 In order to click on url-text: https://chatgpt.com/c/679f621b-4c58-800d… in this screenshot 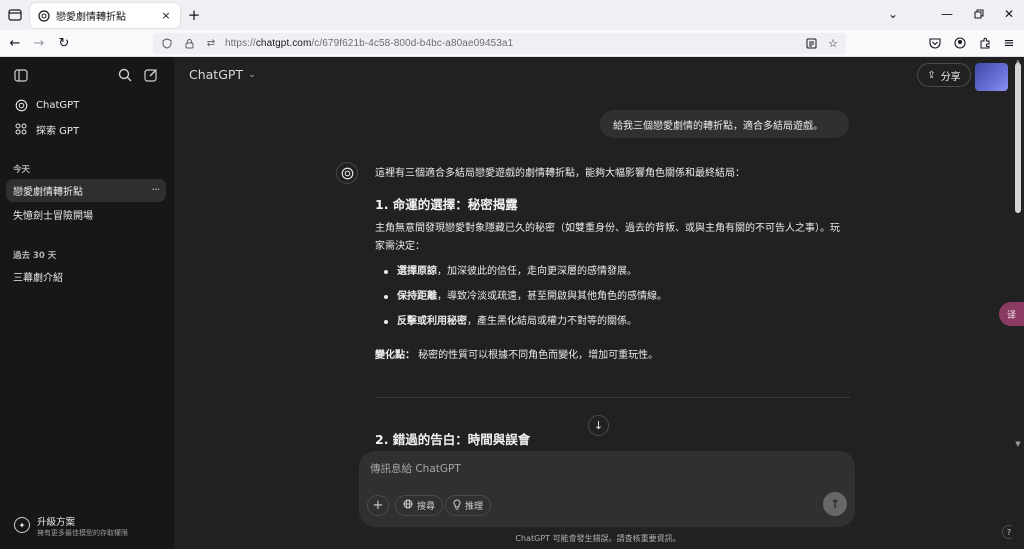, I will do `click(513, 43)`.